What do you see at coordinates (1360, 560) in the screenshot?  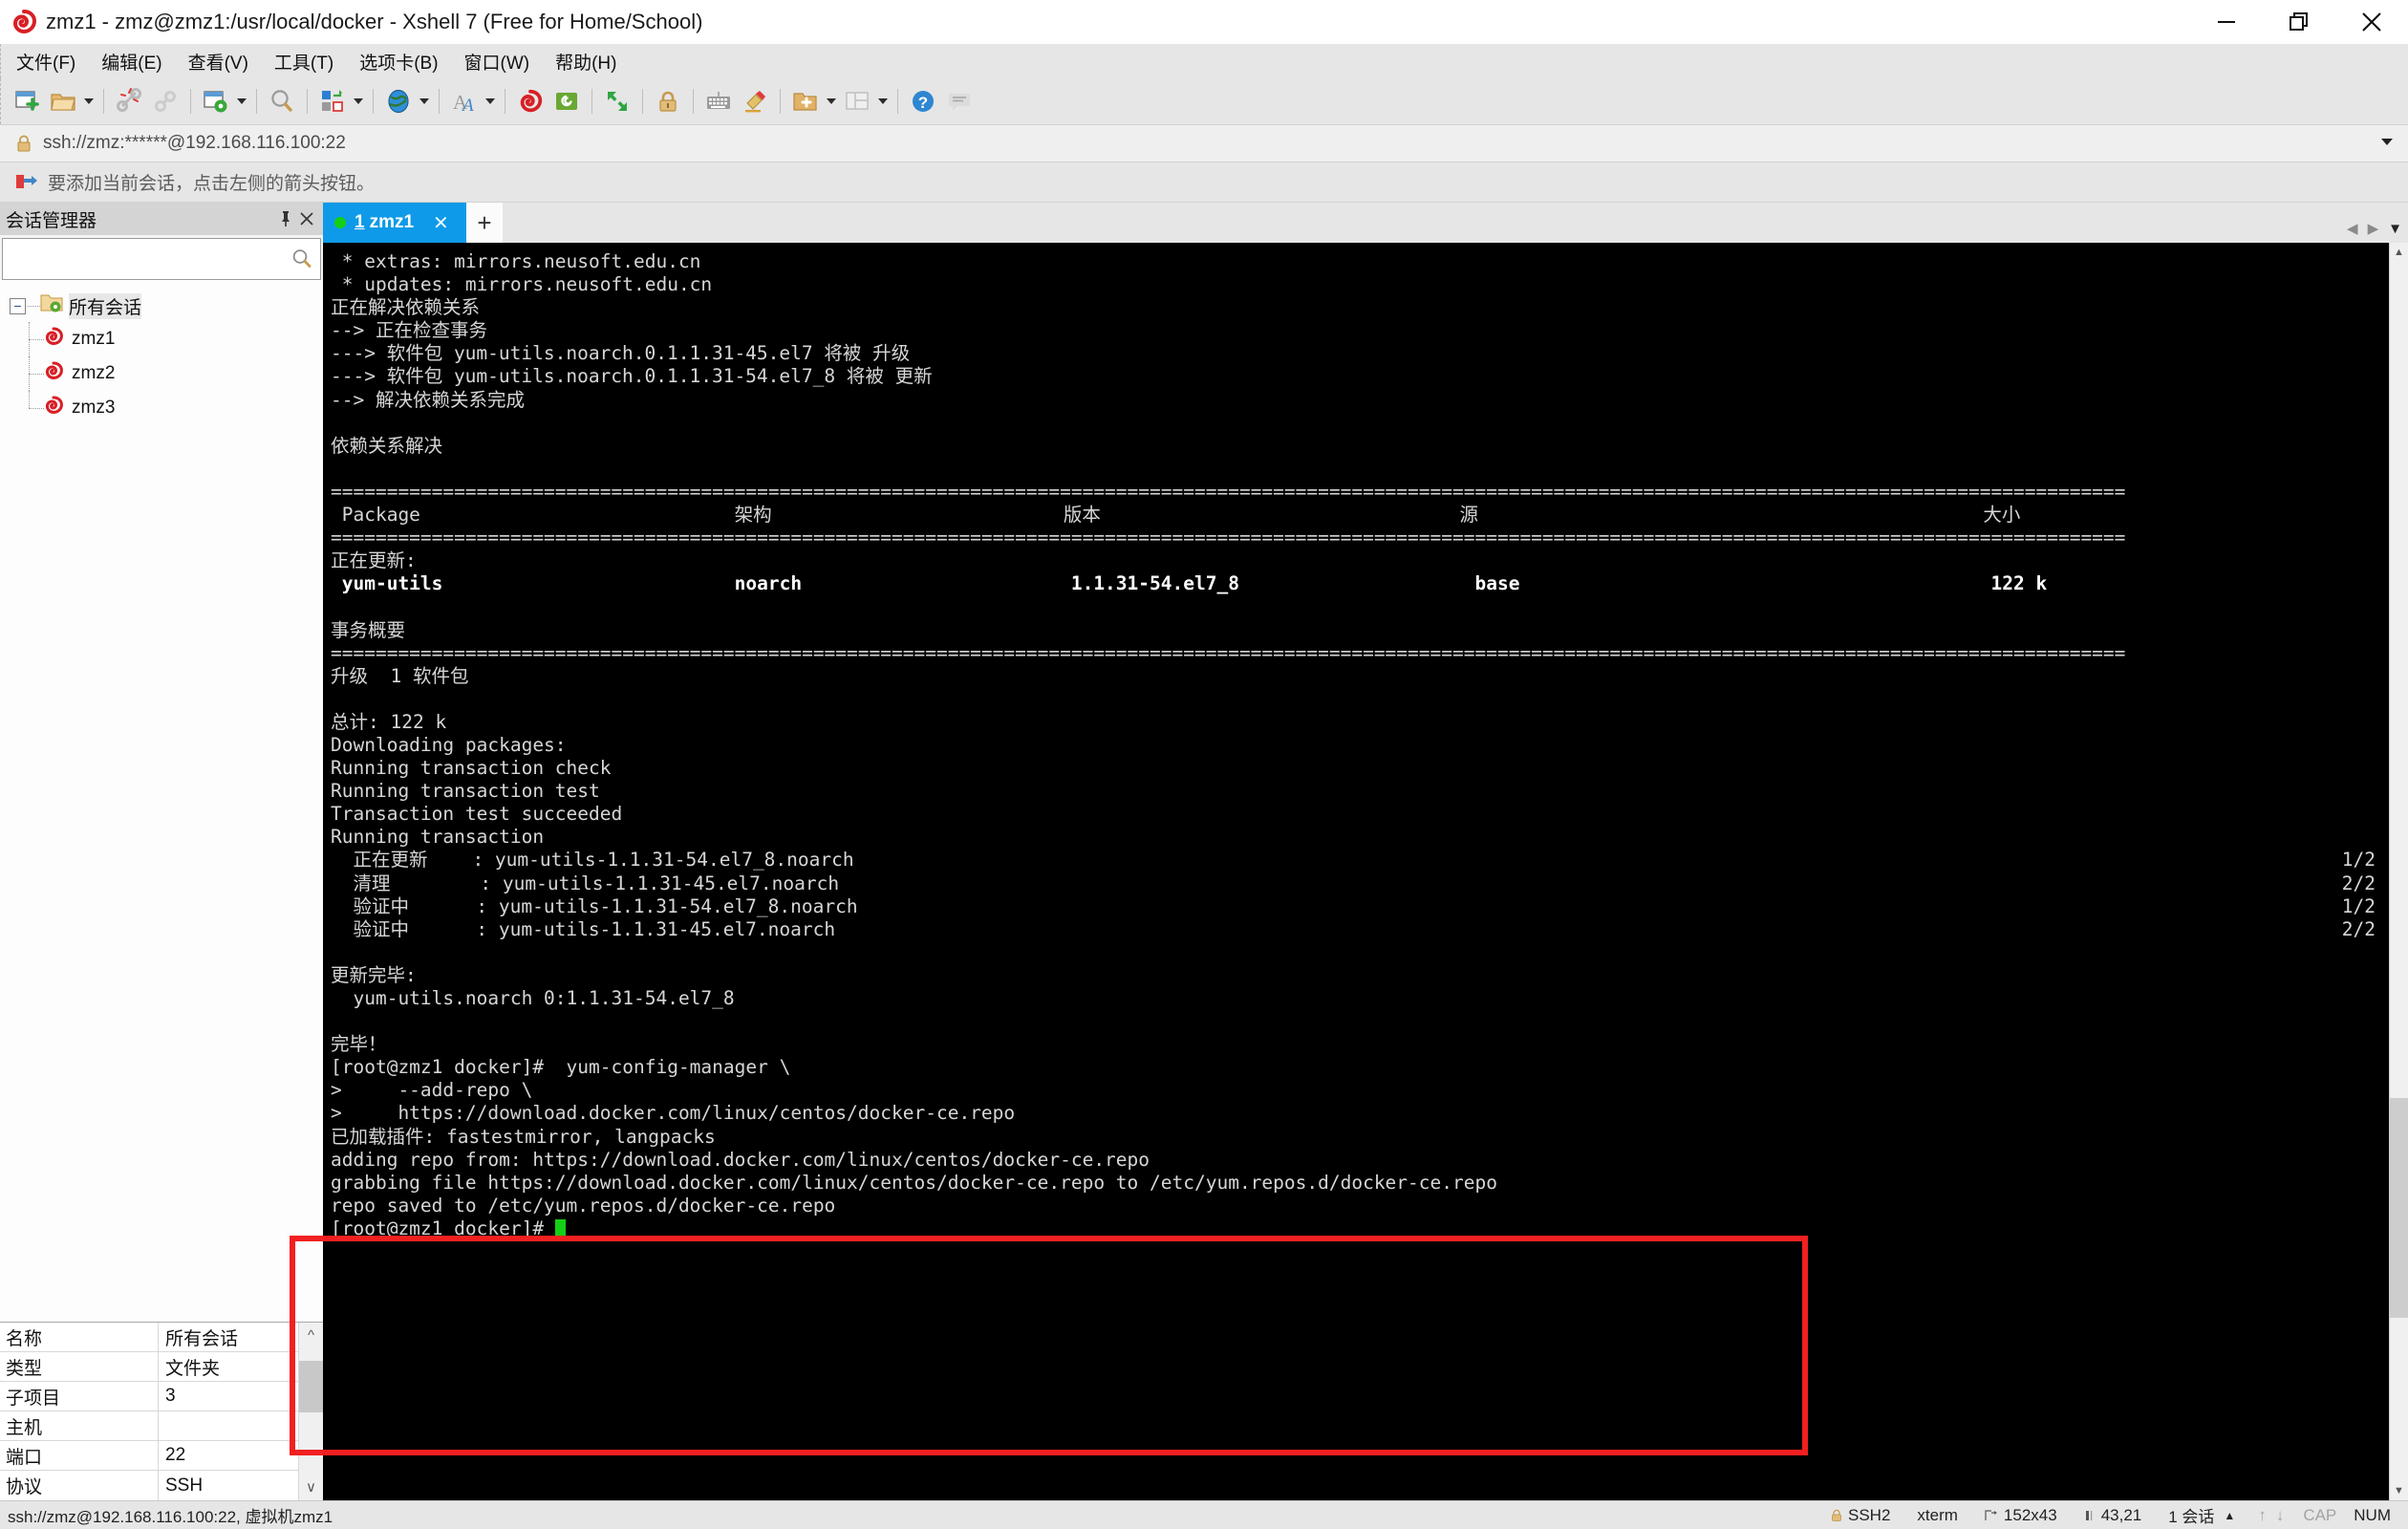 I see `terminal-line: 正在更新:` at bounding box center [1360, 560].